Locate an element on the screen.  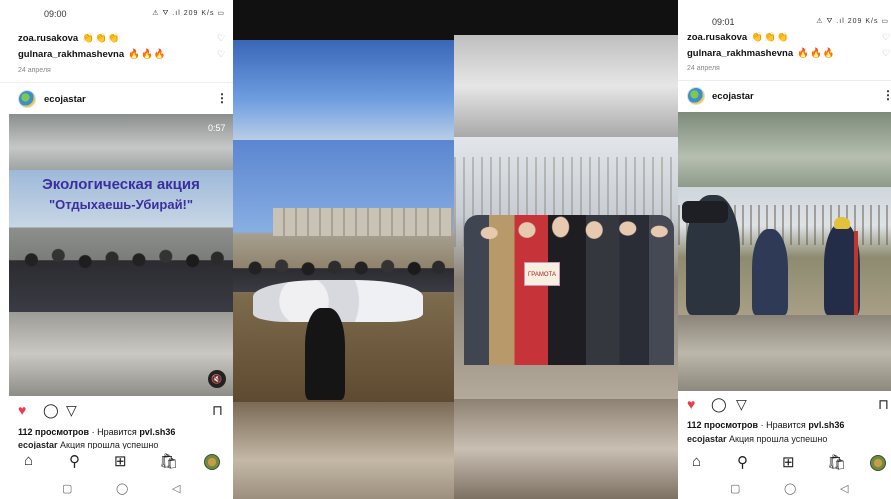
video-timer: 0:57 is located at coordinates (217, 128).